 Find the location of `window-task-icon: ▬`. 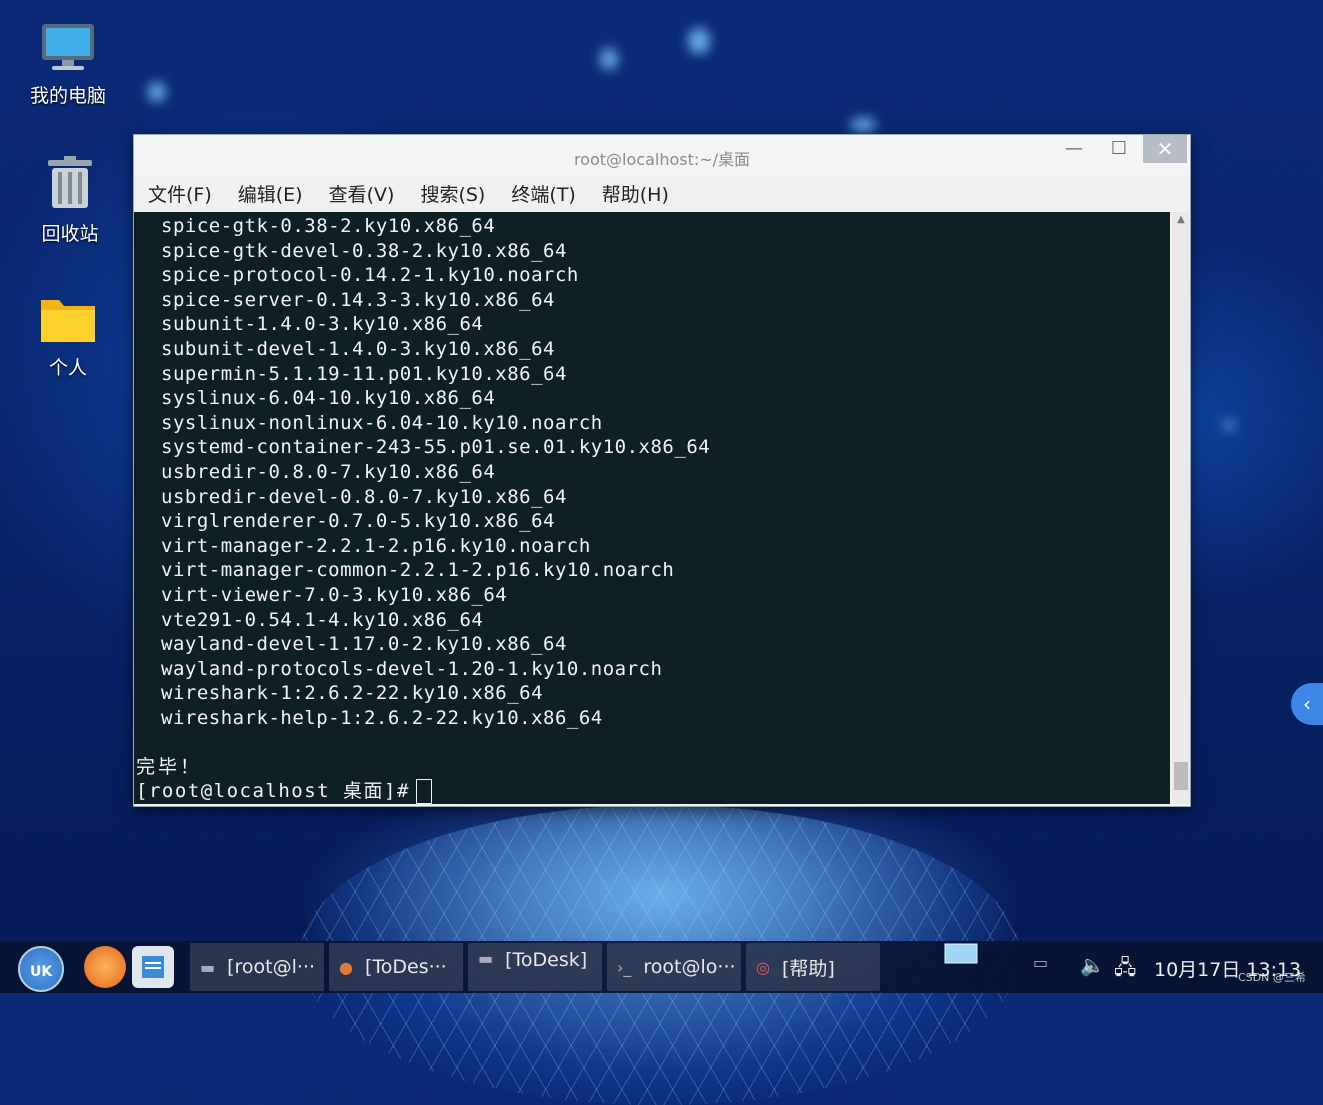

window-task-icon: ▬ is located at coordinates (486, 958).